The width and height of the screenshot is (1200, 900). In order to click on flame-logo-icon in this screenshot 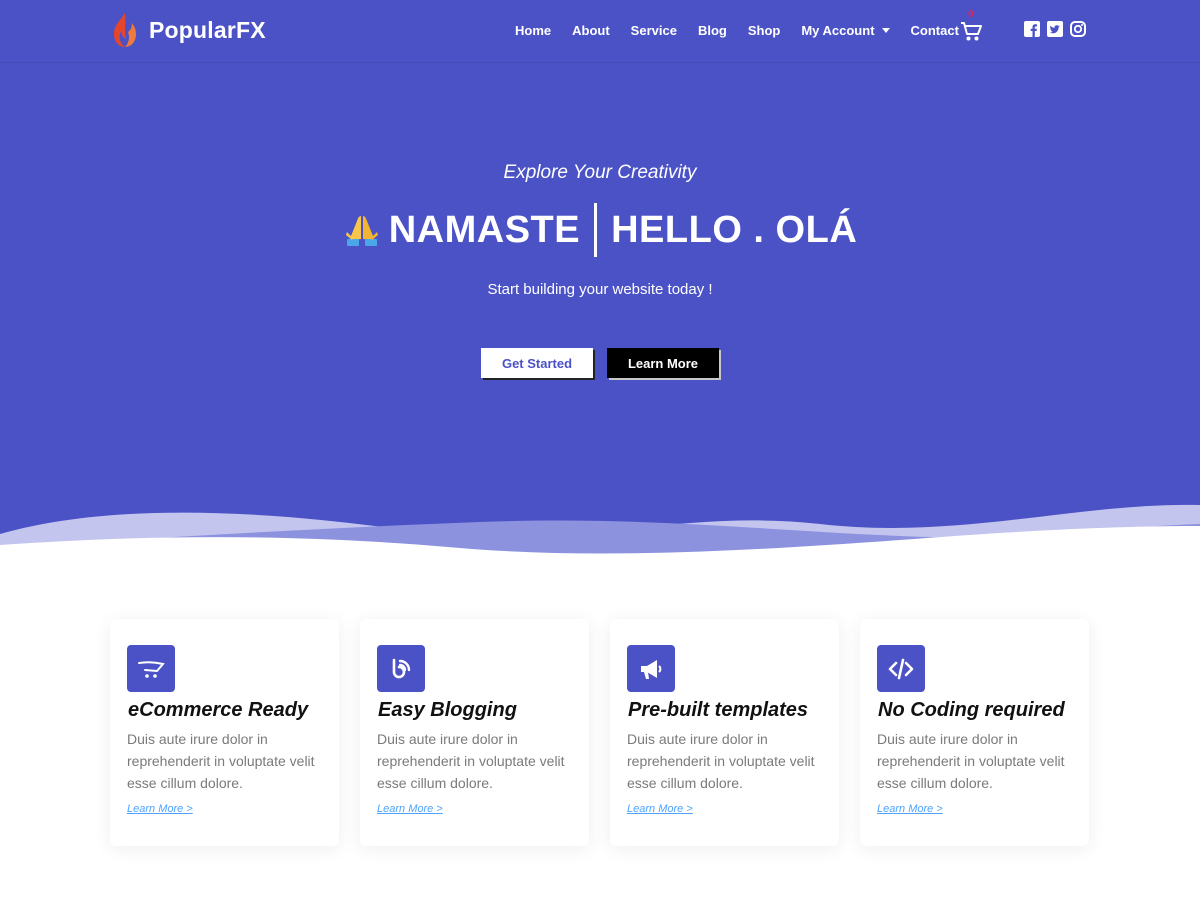, I will do `click(125, 30)`.